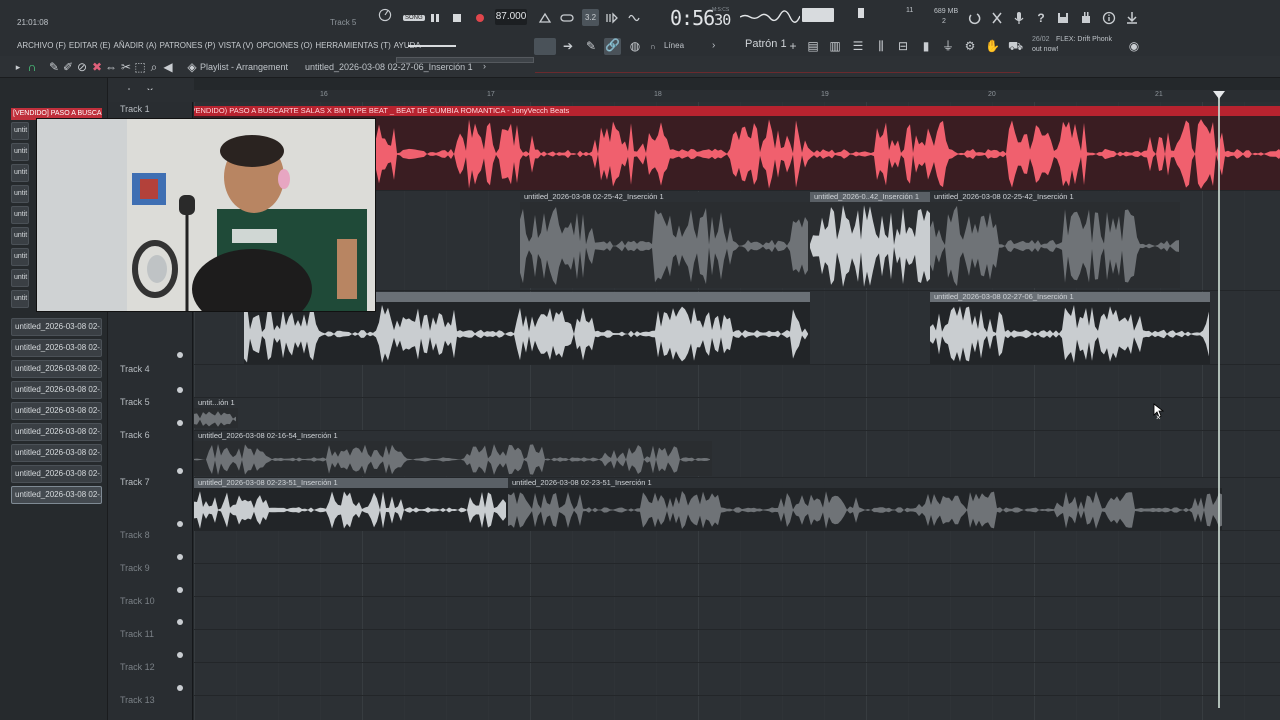  I want to click on menu-item-5: OPCIONES (O), so click(284, 45).